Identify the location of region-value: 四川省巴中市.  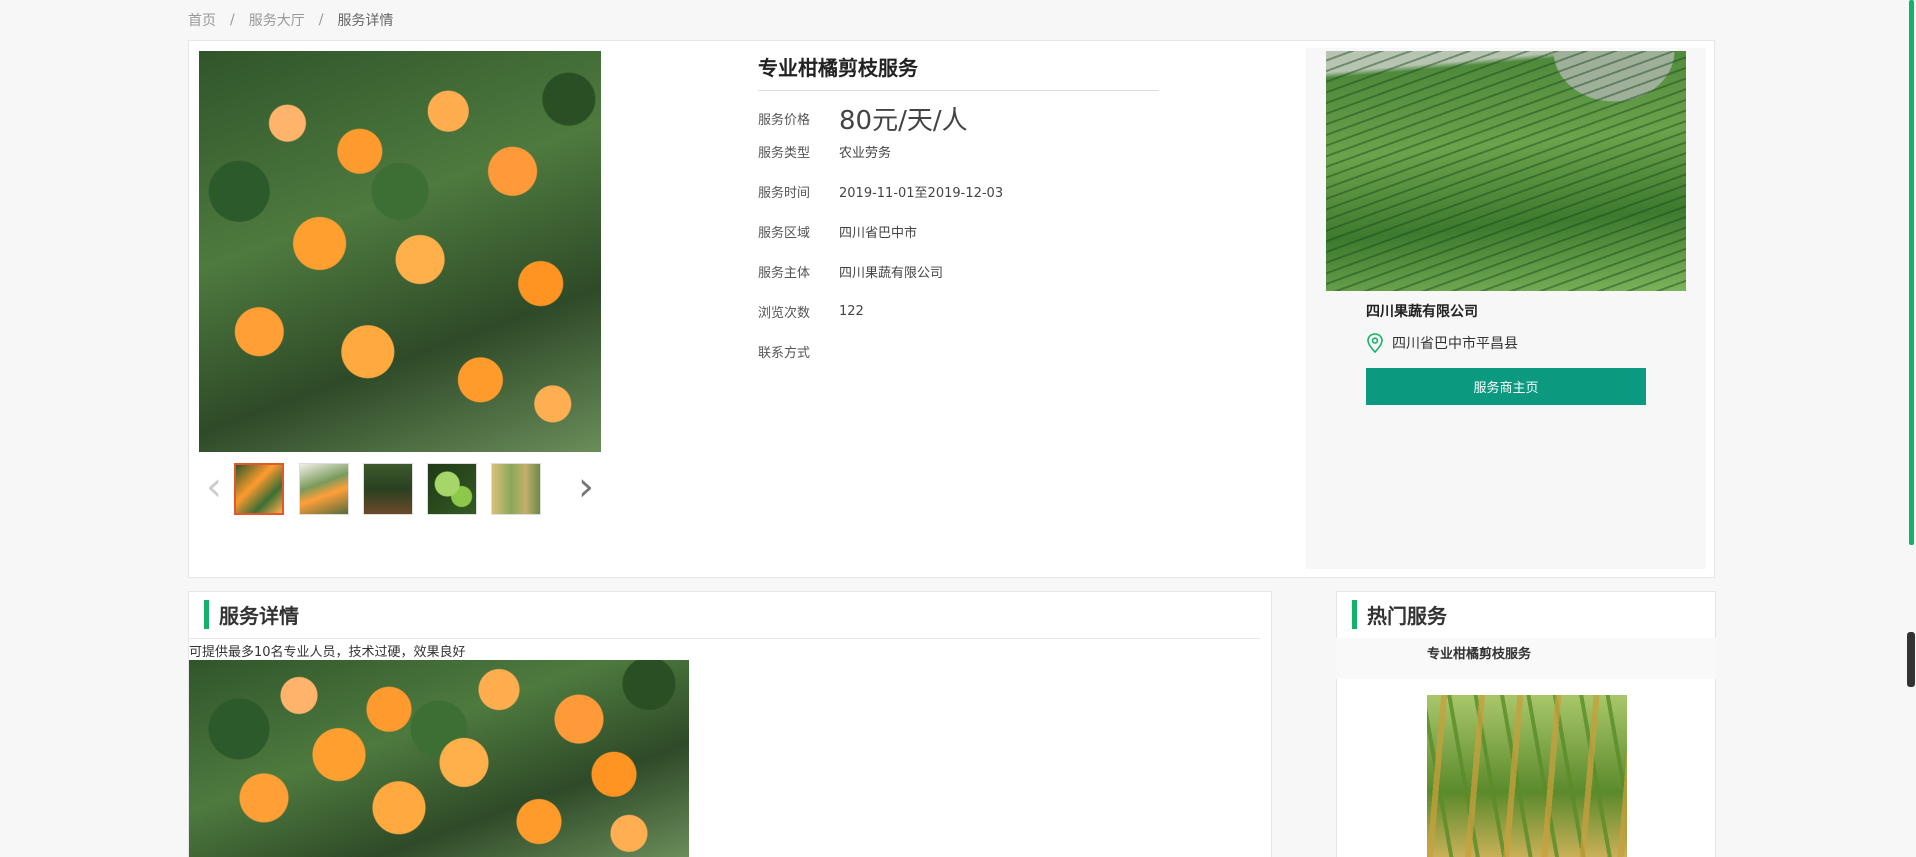
(878, 233).